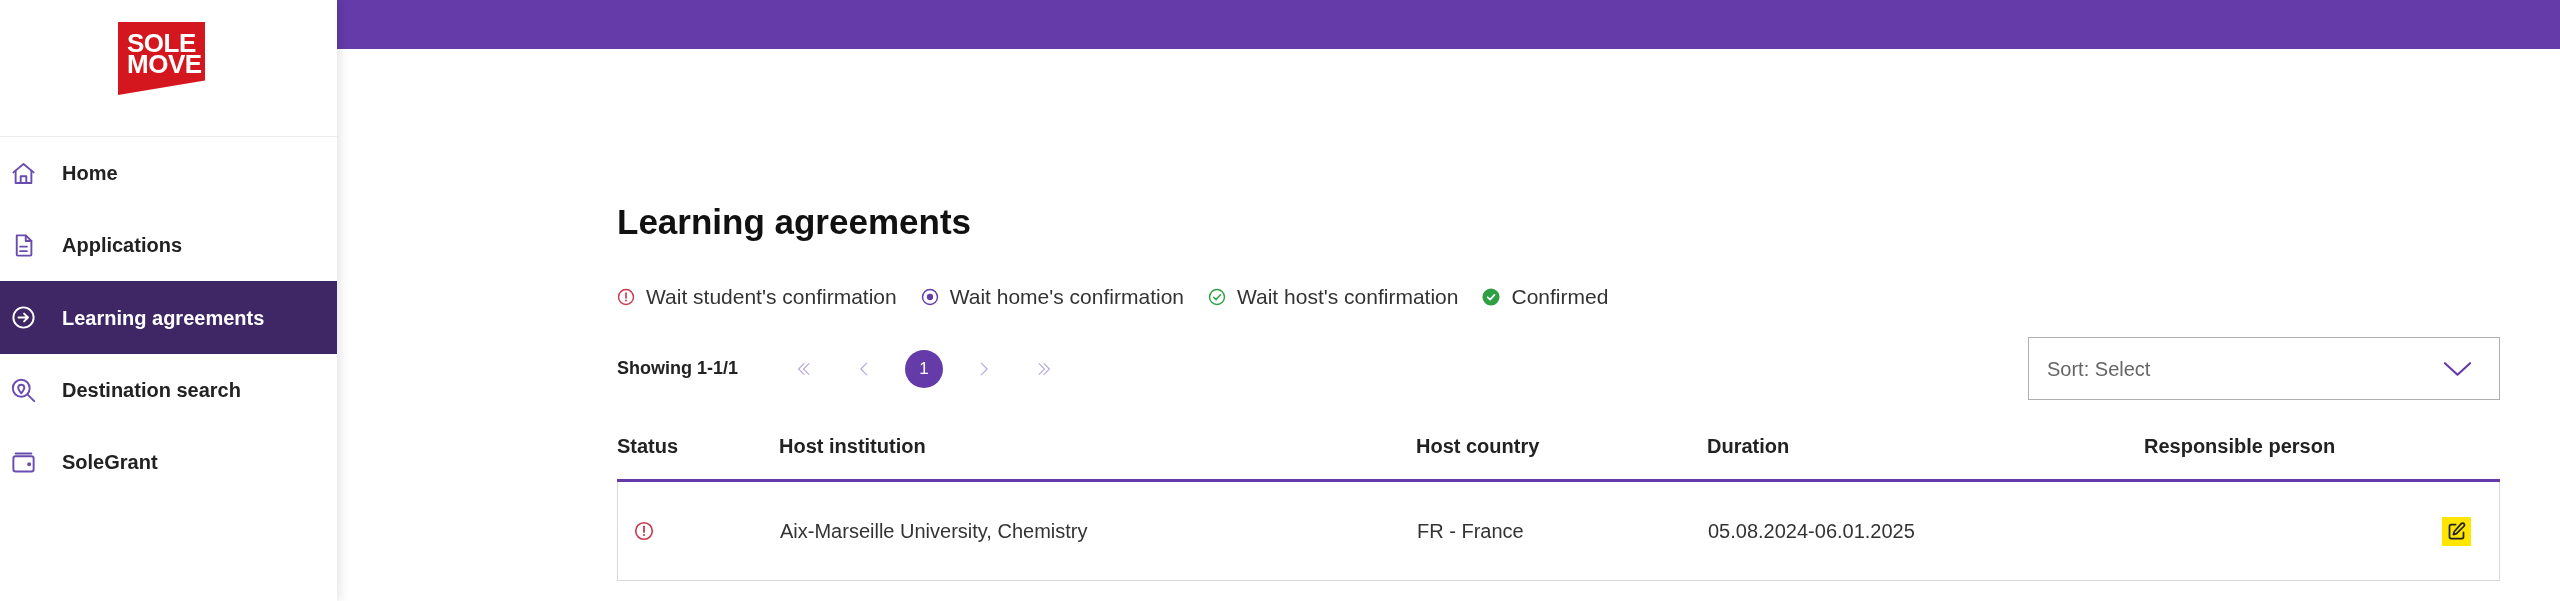 This screenshot has width=2560, height=601. Describe the element at coordinates (2264, 368) in the screenshot. I see `sort-dropdown: Sort: Select` at that location.